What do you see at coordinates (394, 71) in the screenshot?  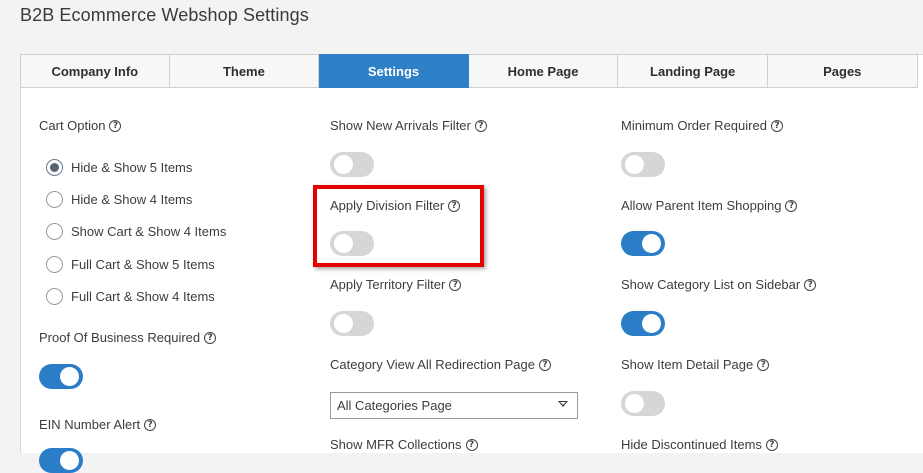 I see `tab-settings: Settings` at bounding box center [394, 71].